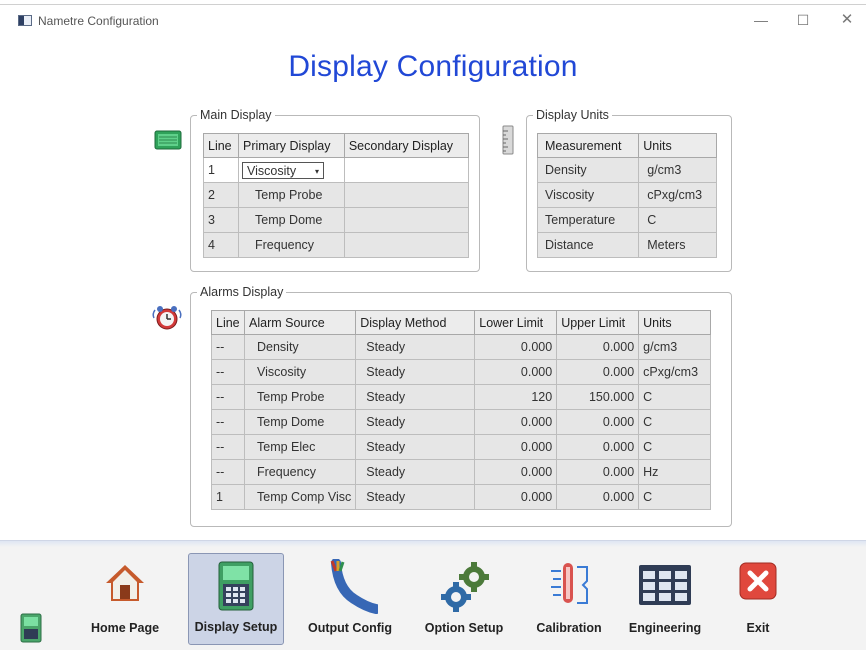 The image size is (866, 650). Describe the element at coordinates (569, 583) in the screenshot. I see `thermometer-scale-icon` at that location.